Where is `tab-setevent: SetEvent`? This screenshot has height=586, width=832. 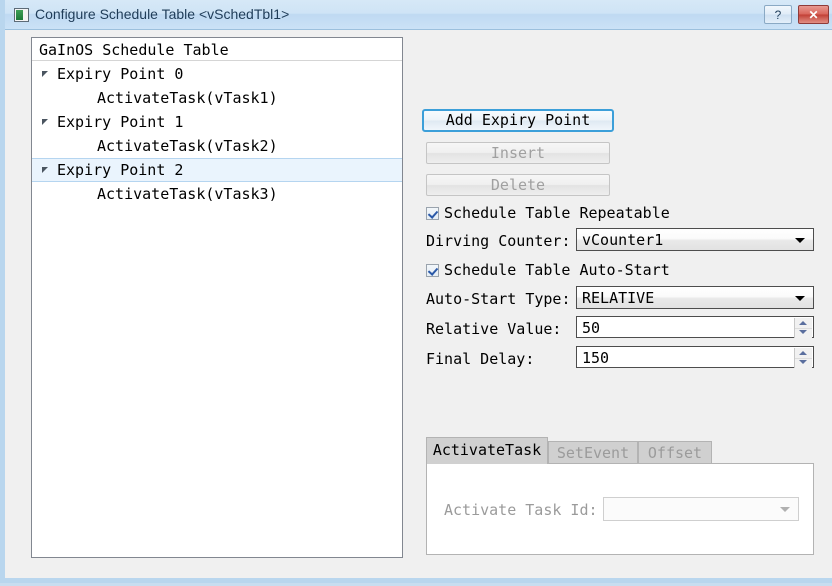
tab-setevent: SetEvent is located at coordinates (593, 452).